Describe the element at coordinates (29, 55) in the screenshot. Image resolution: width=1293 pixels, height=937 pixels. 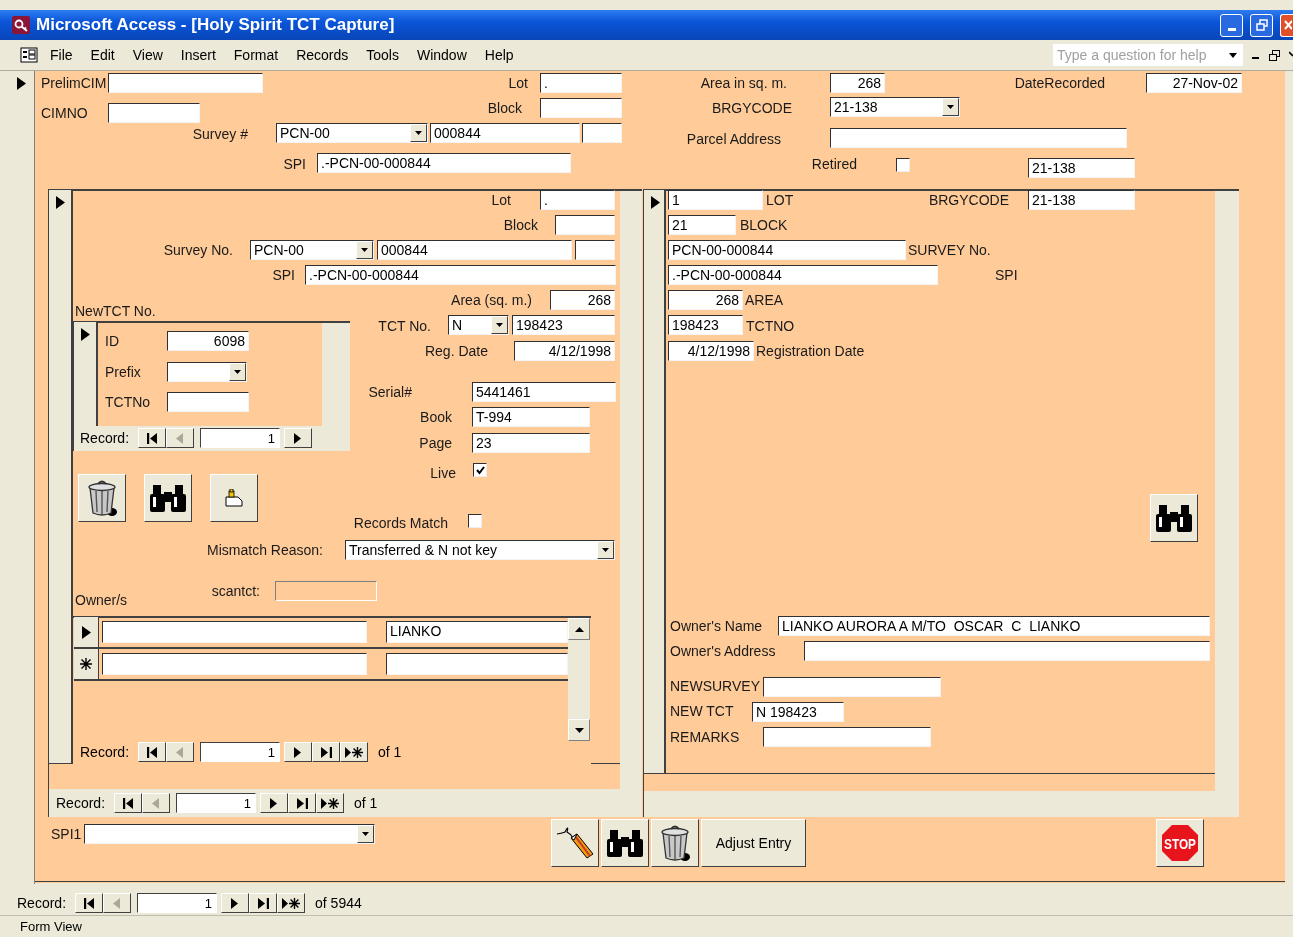
I see `form-icon` at that location.